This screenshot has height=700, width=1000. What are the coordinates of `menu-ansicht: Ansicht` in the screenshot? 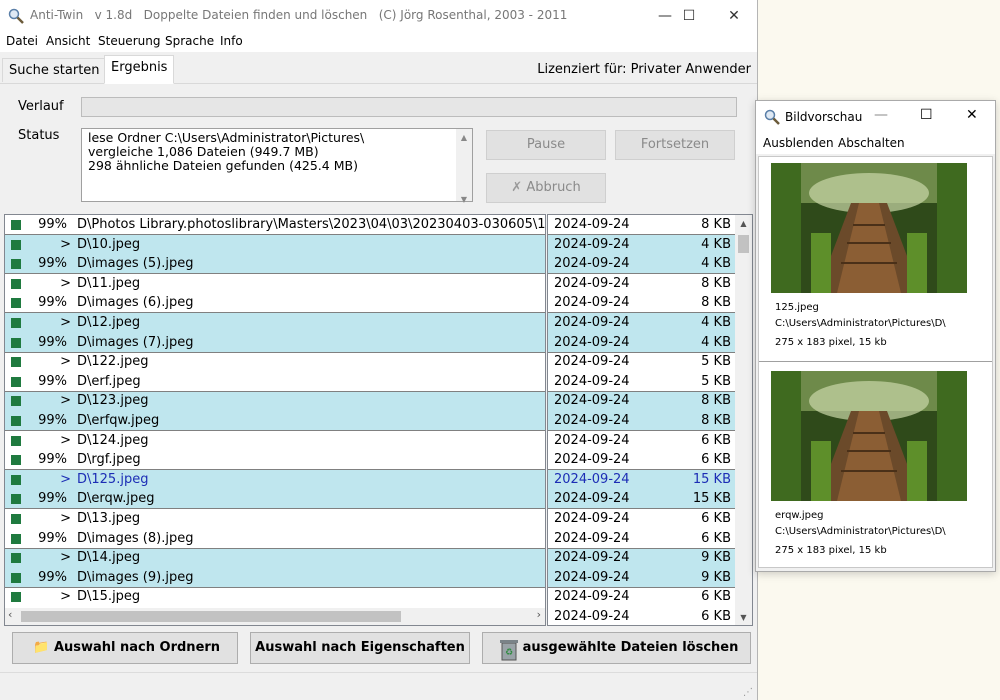 It's located at (68, 41).